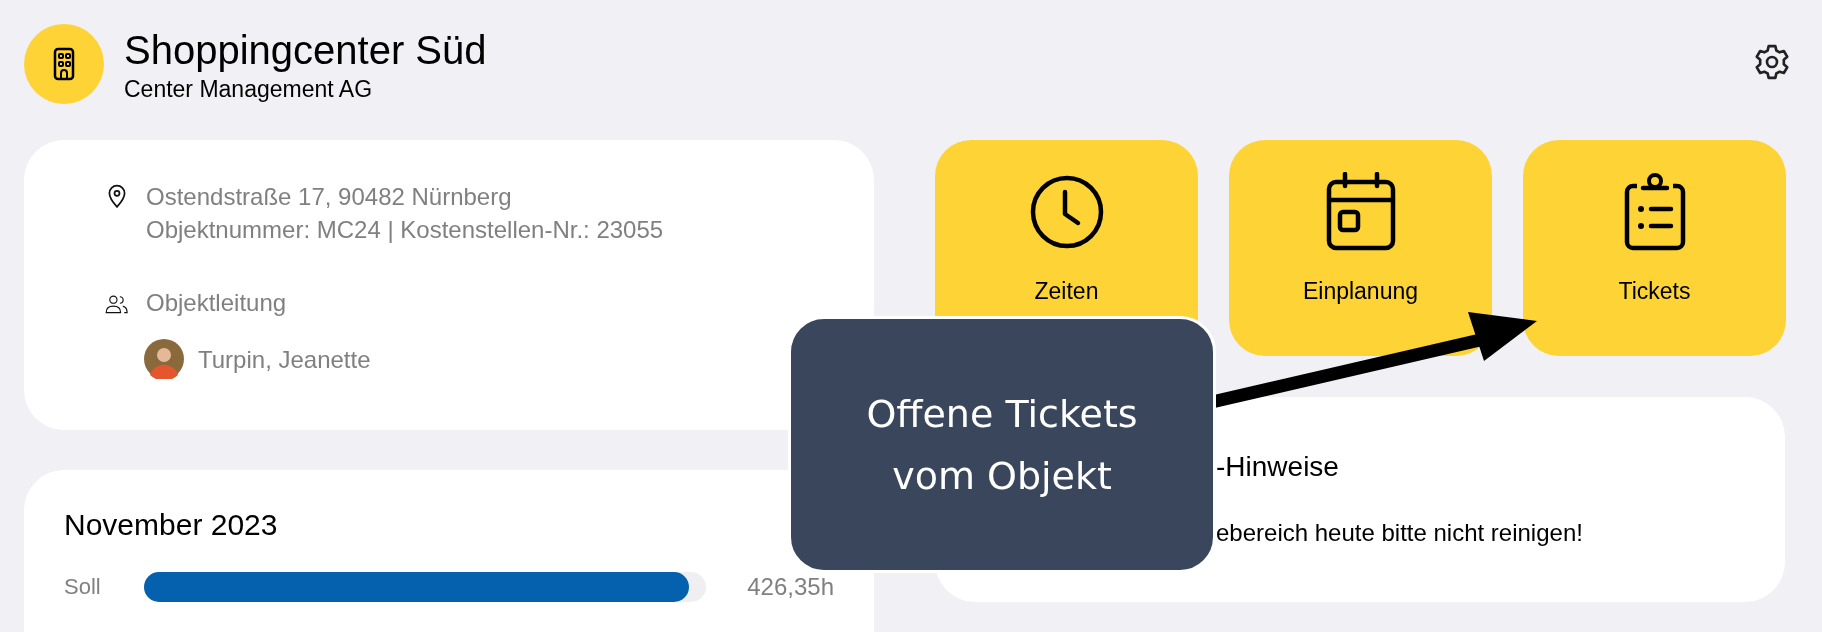  What do you see at coordinates (216, 303) in the screenshot?
I see `manager-label: Objektleitung` at bounding box center [216, 303].